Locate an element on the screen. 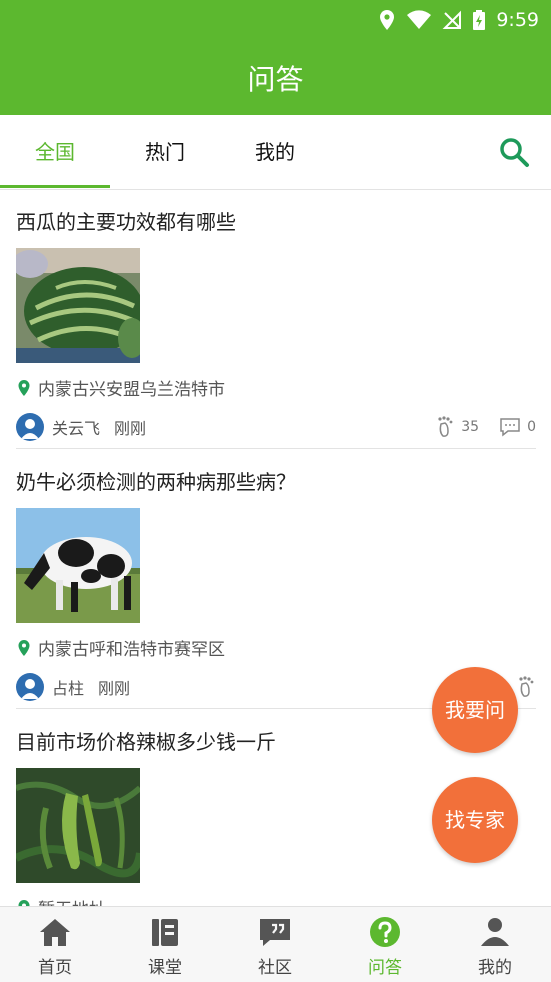 The width and height of the screenshot is (551, 982). cow-image is located at coordinates (78, 565).